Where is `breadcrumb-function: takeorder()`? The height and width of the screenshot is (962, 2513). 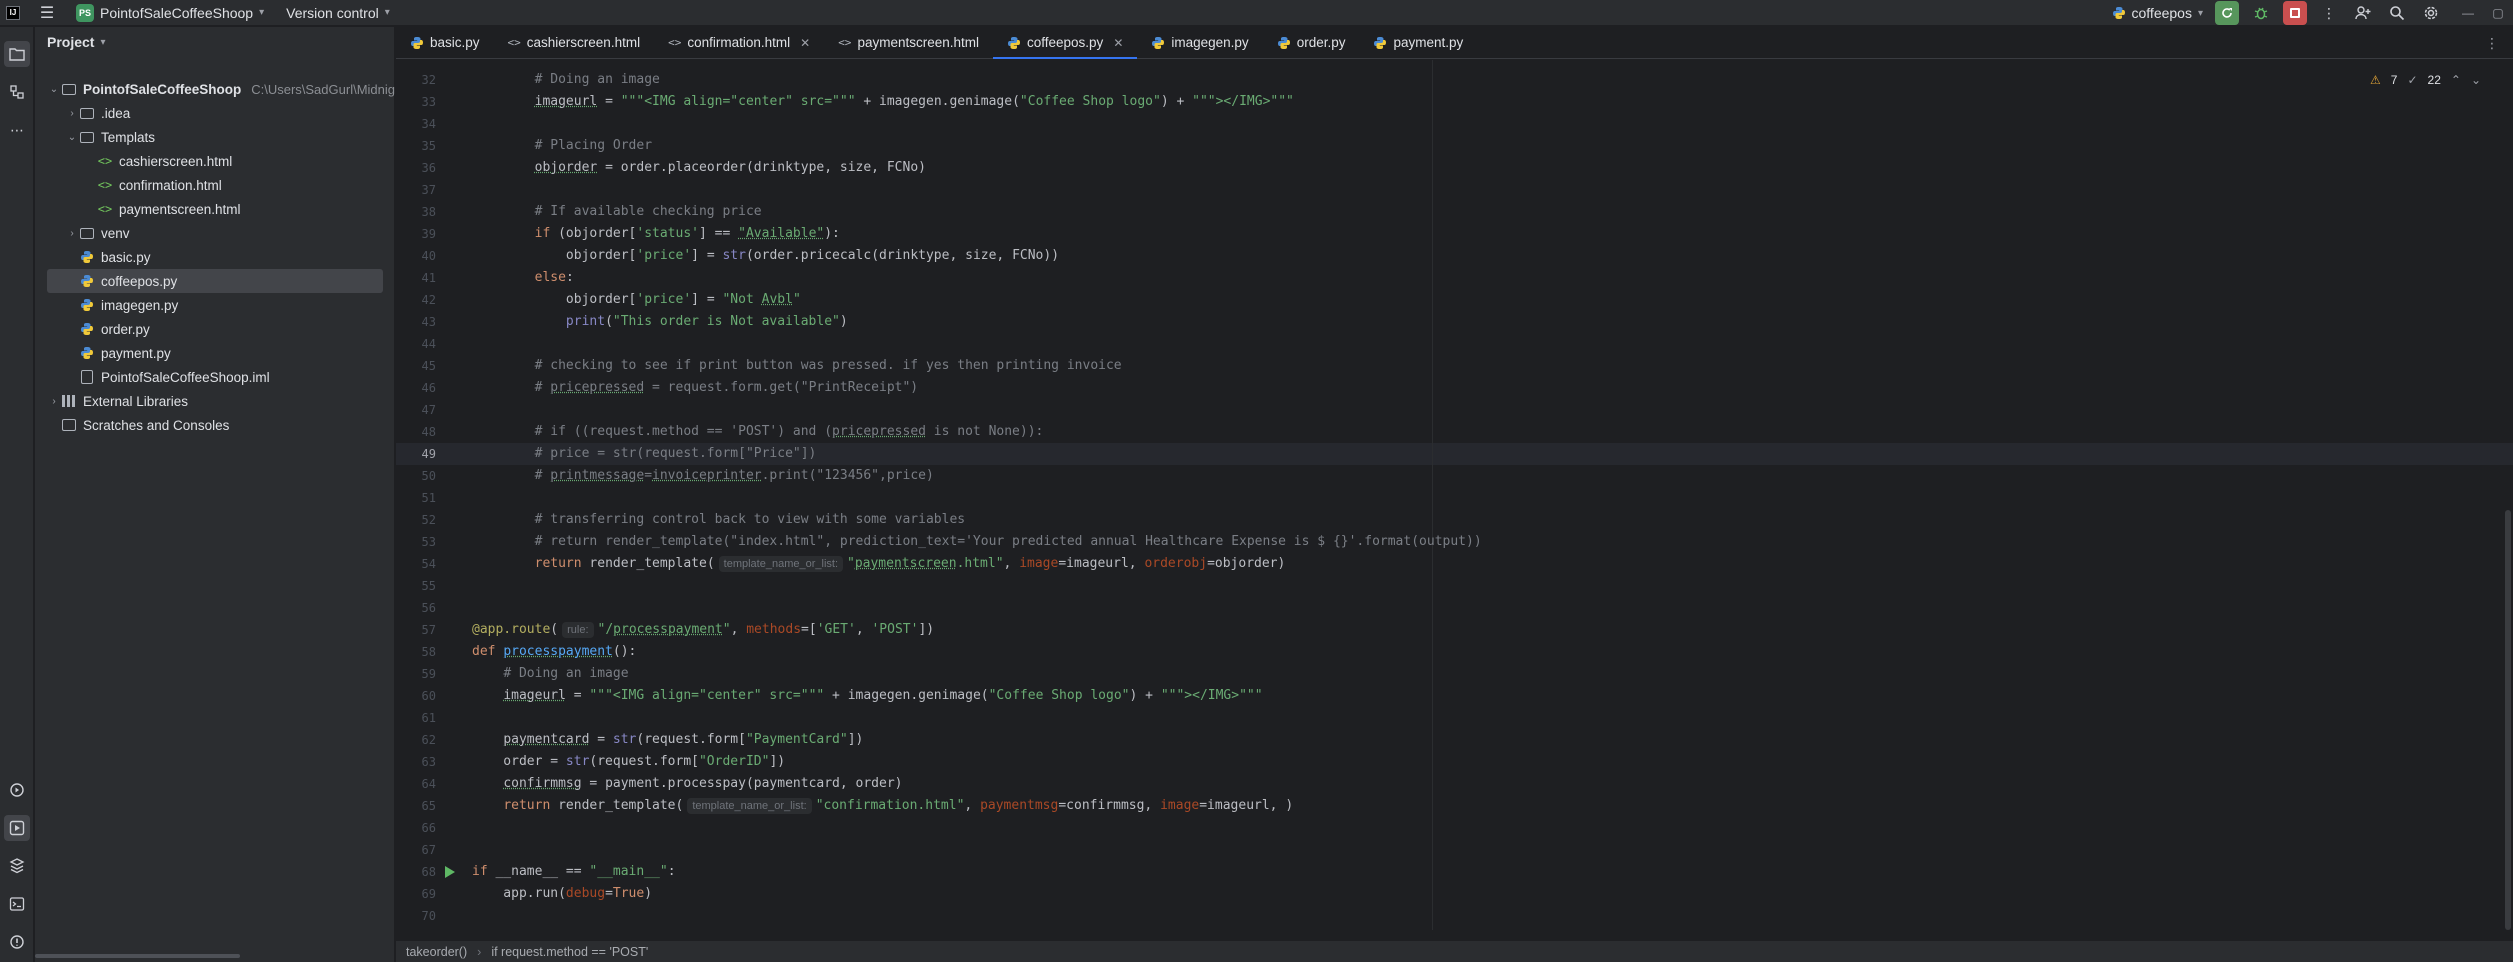 breadcrumb-function: takeorder() is located at coordinates (436, 952).